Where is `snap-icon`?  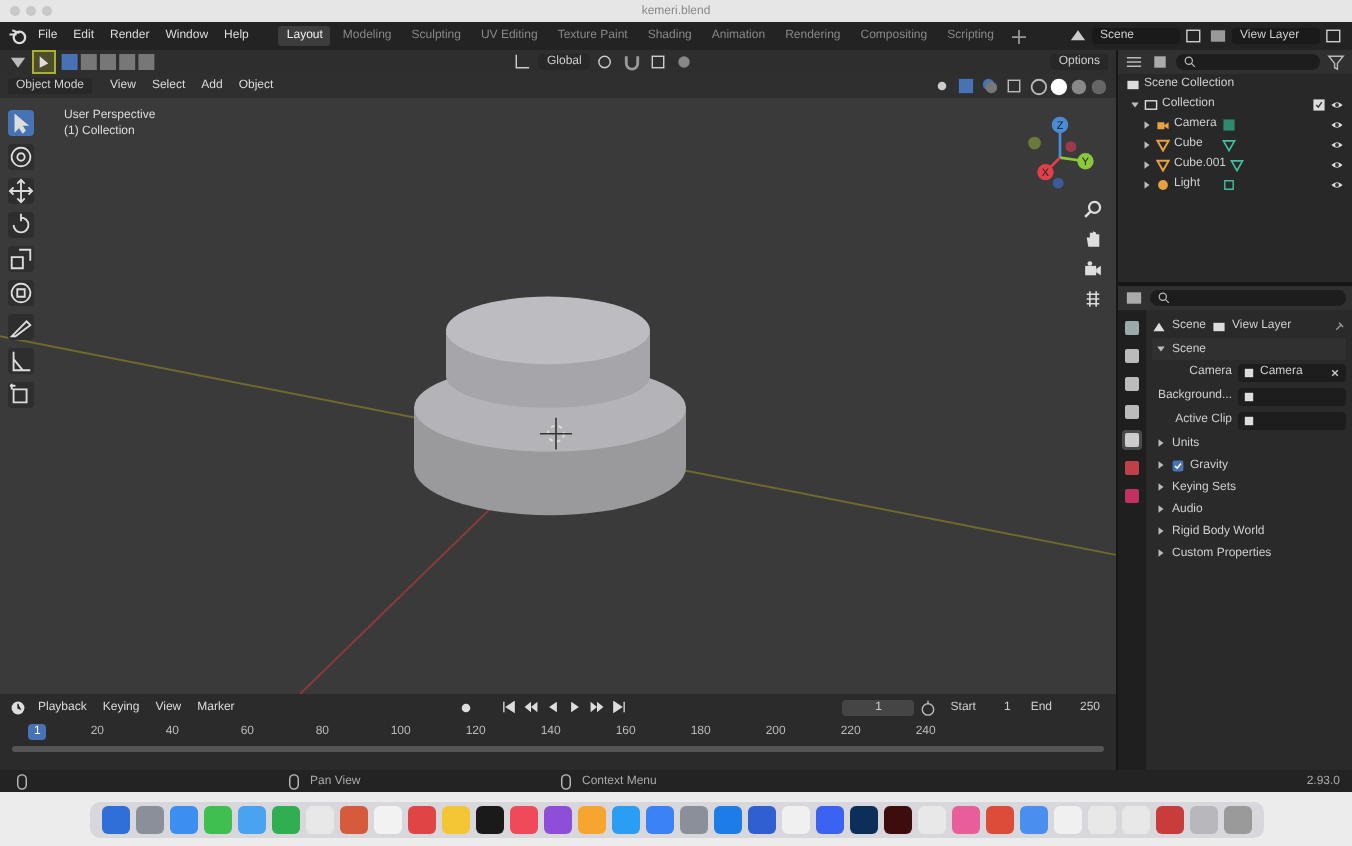
snap-icon is located at coordinates (657, 62).